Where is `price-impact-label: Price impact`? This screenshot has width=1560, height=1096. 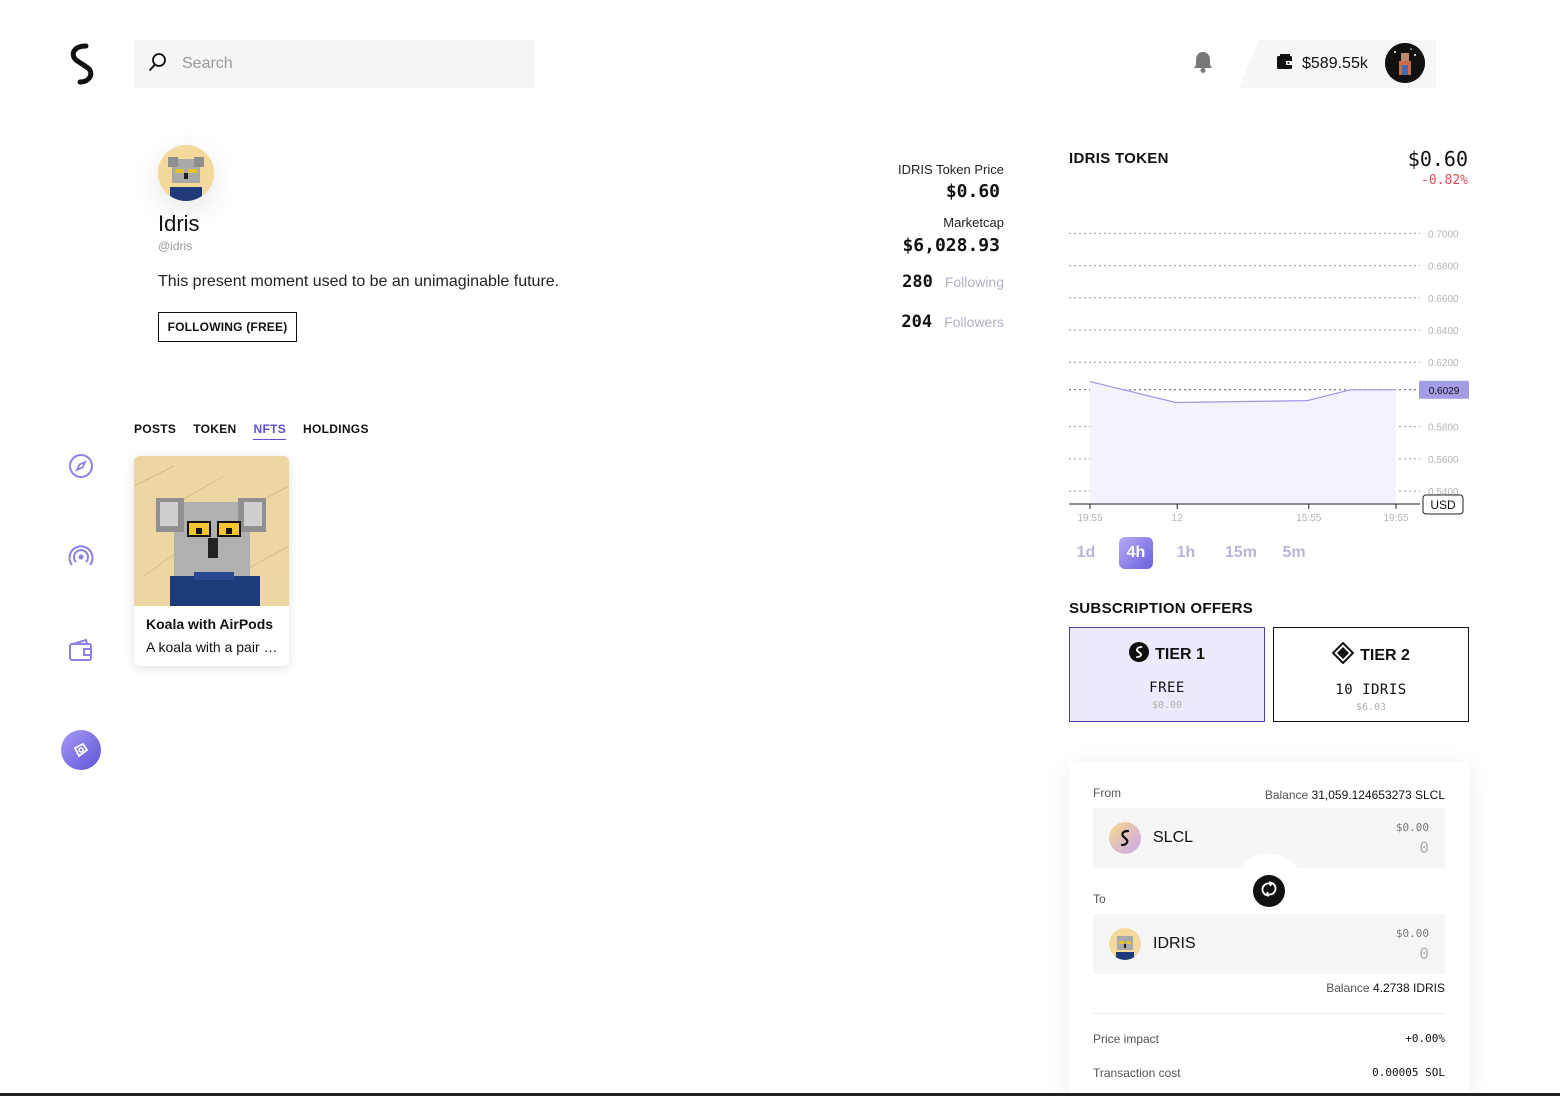 price-impact-label: Price impact is located at coordinates (1126, 1039).